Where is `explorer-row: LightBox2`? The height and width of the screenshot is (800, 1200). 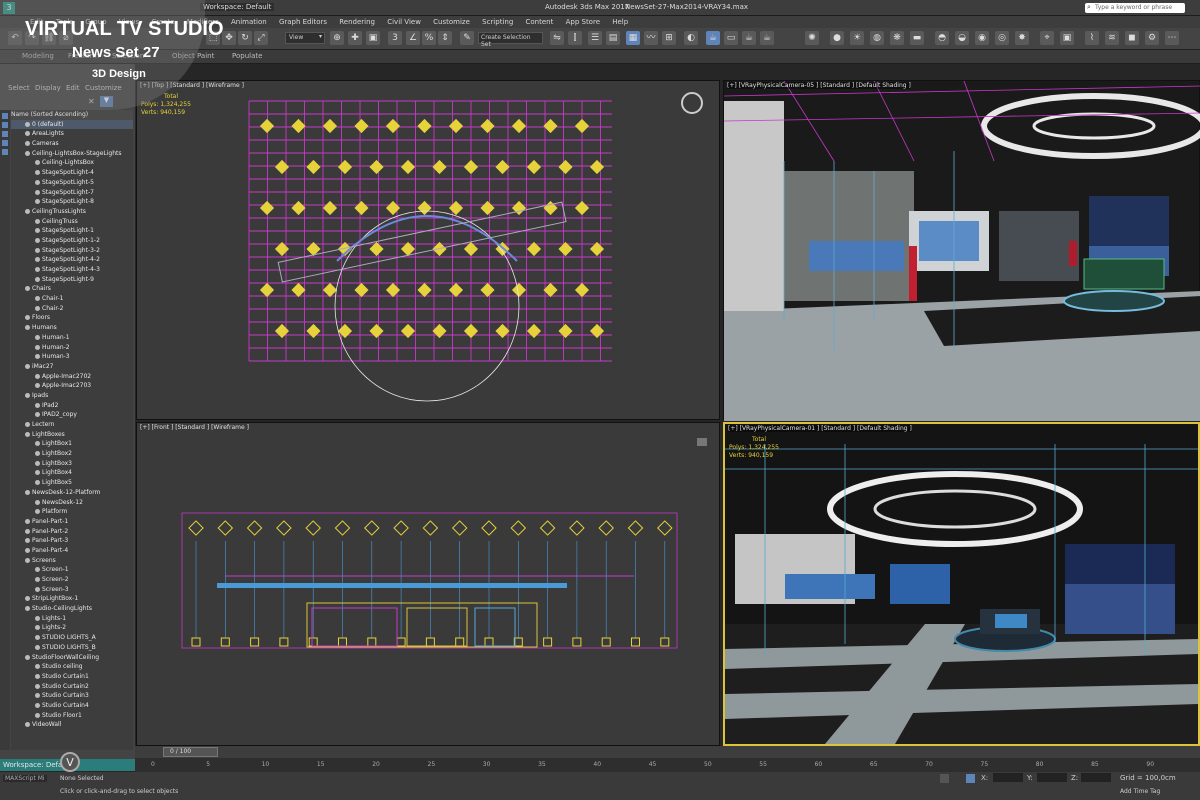
explorer-row: LightBox2 is located at coordinates (72, 454).